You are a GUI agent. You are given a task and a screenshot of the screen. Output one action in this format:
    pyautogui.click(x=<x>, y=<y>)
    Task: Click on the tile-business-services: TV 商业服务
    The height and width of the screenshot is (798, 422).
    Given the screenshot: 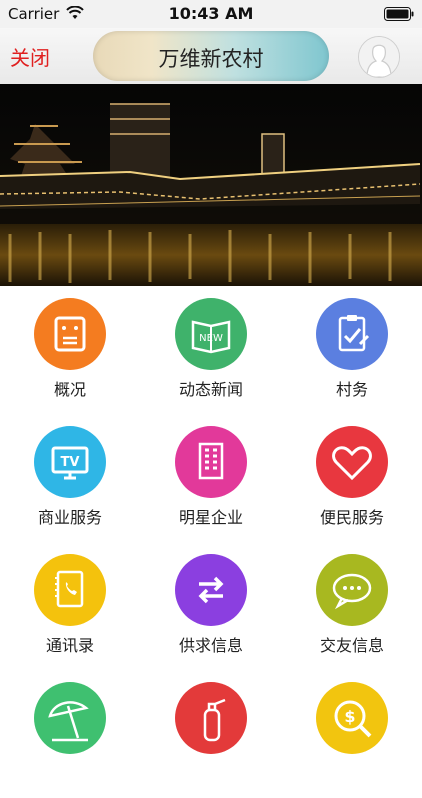 What is the action you would take?
    pyautogui.click(x=70, y=478)
    